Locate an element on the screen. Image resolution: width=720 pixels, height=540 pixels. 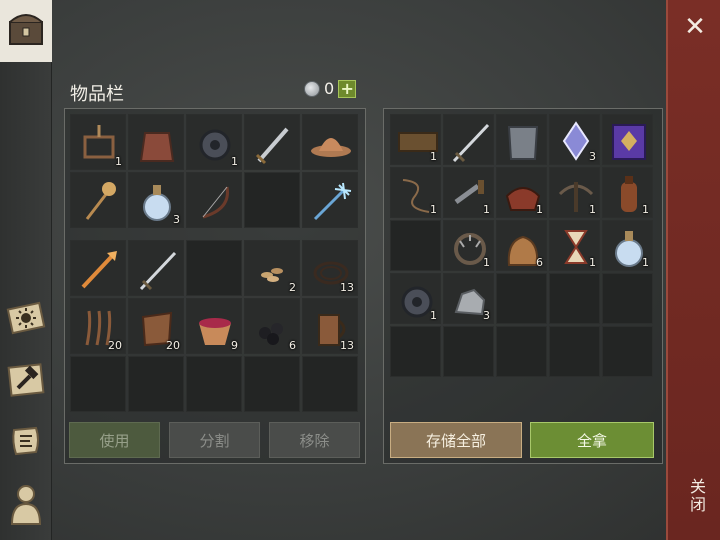
item-slot: 9 is located at coordinates (214, 326).